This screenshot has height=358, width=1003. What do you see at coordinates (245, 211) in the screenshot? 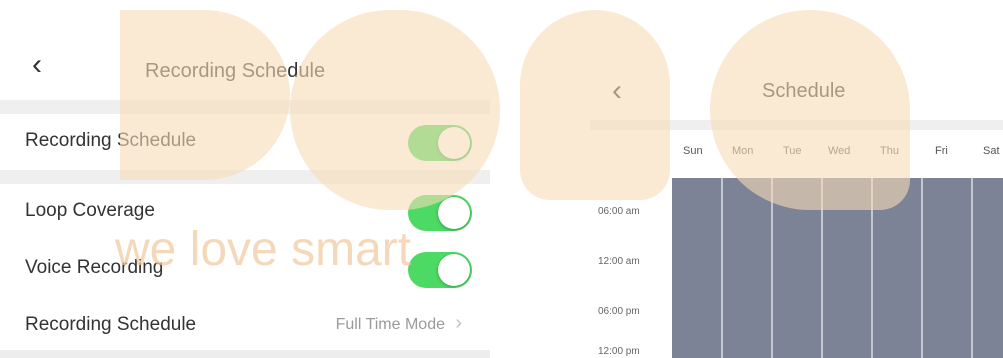
I see `loop-coverage-row: Loop Coverage` at bounding box center [245, 211].